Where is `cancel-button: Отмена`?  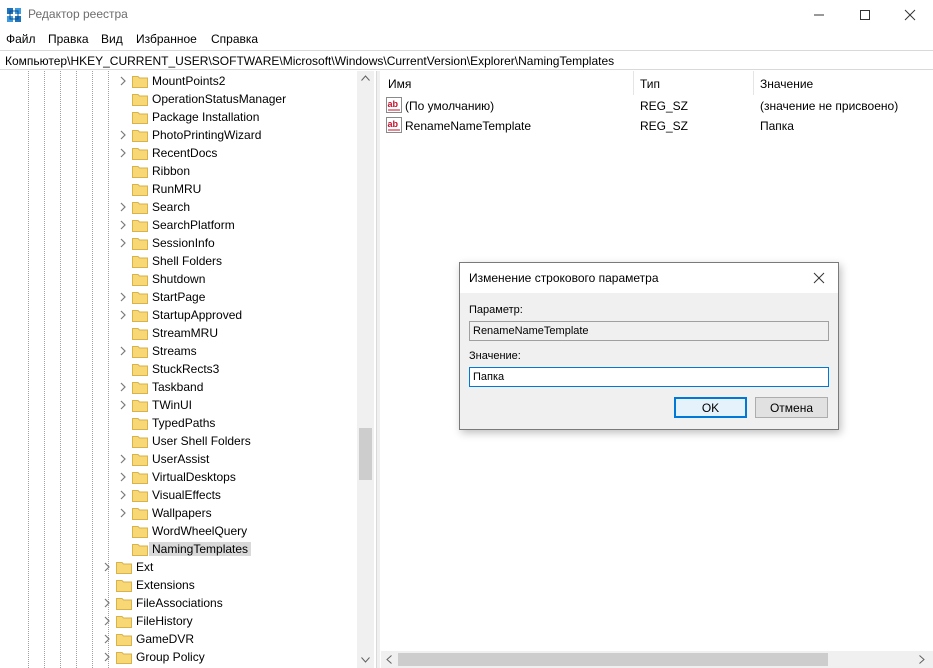
cancel-button: Отмена is located at coordinates (791, 407).